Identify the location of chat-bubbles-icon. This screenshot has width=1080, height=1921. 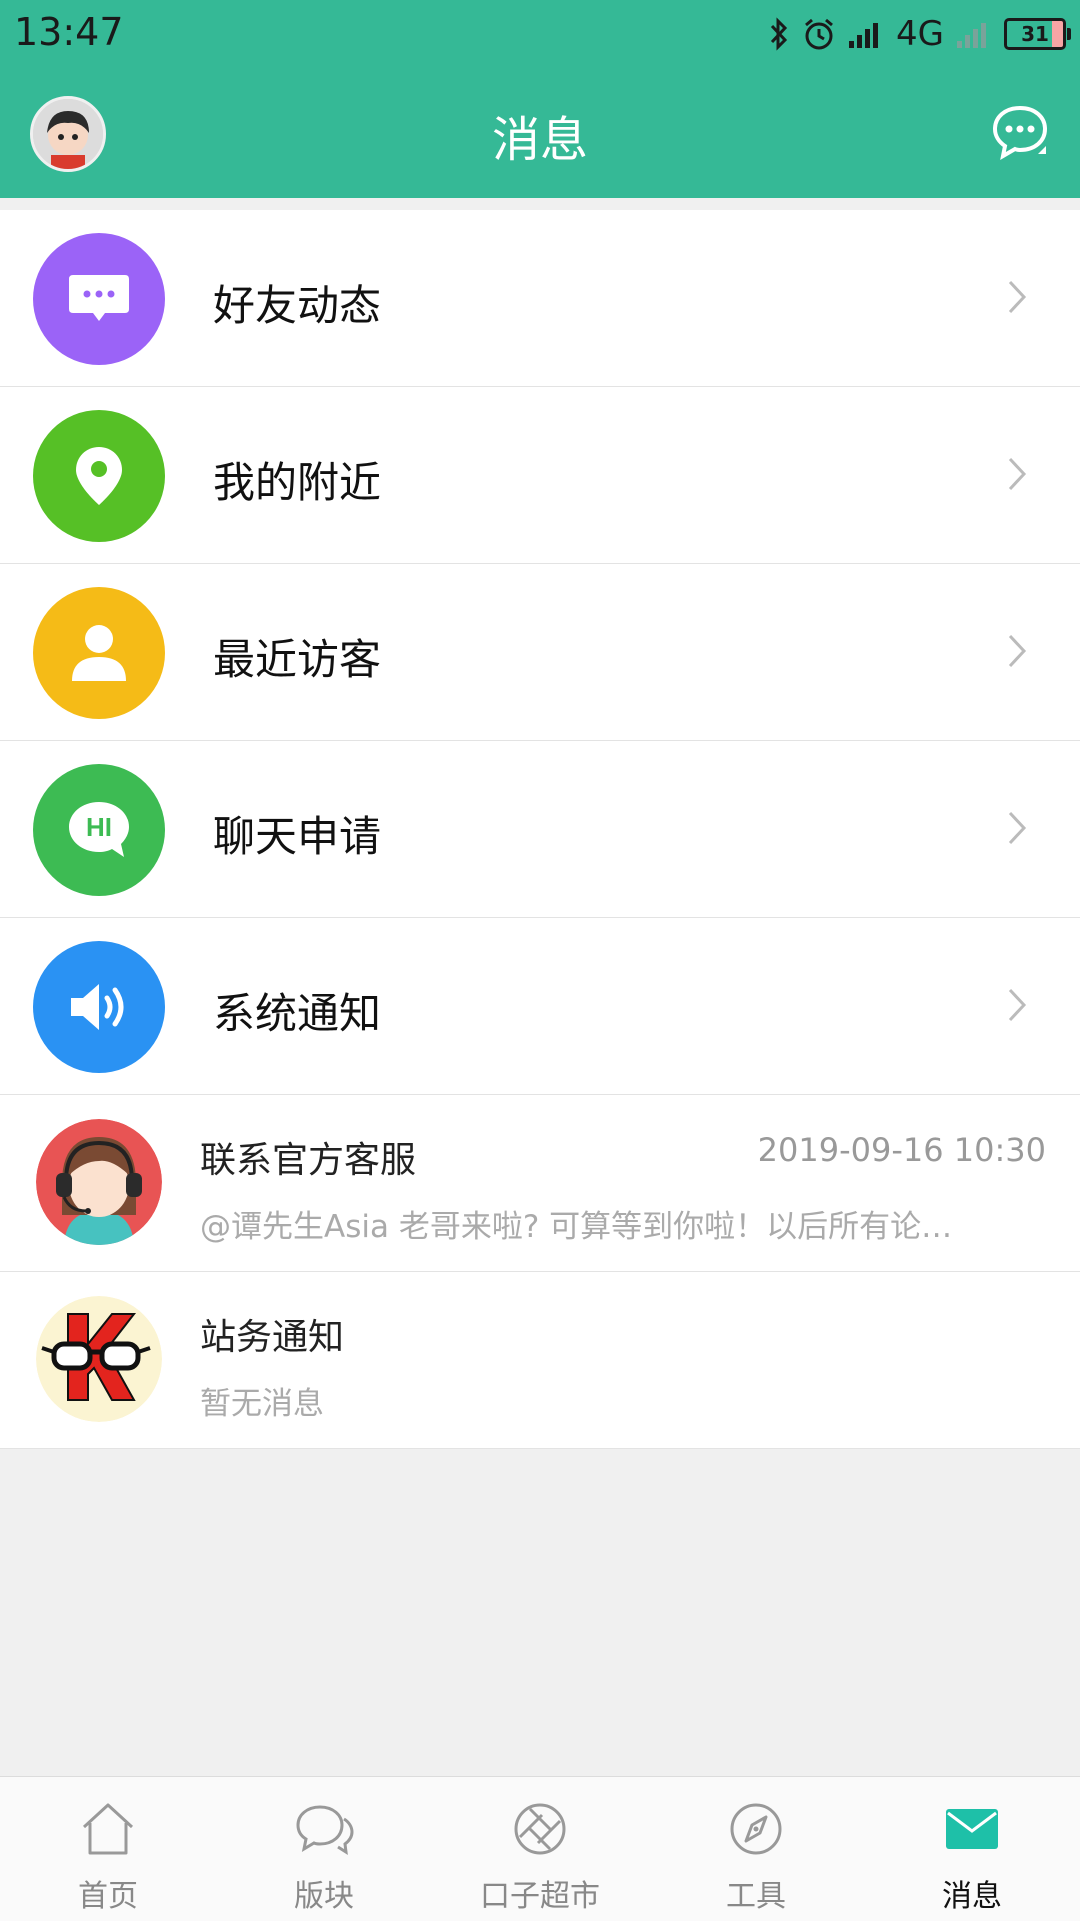
(325, 1830).